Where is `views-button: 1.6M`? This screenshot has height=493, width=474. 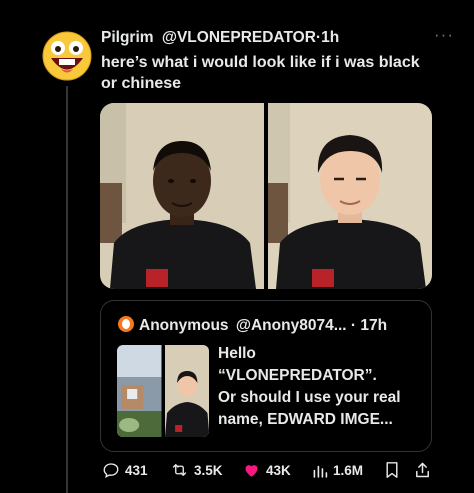
views-button: 1.6M is located at coordinates (337, 470).